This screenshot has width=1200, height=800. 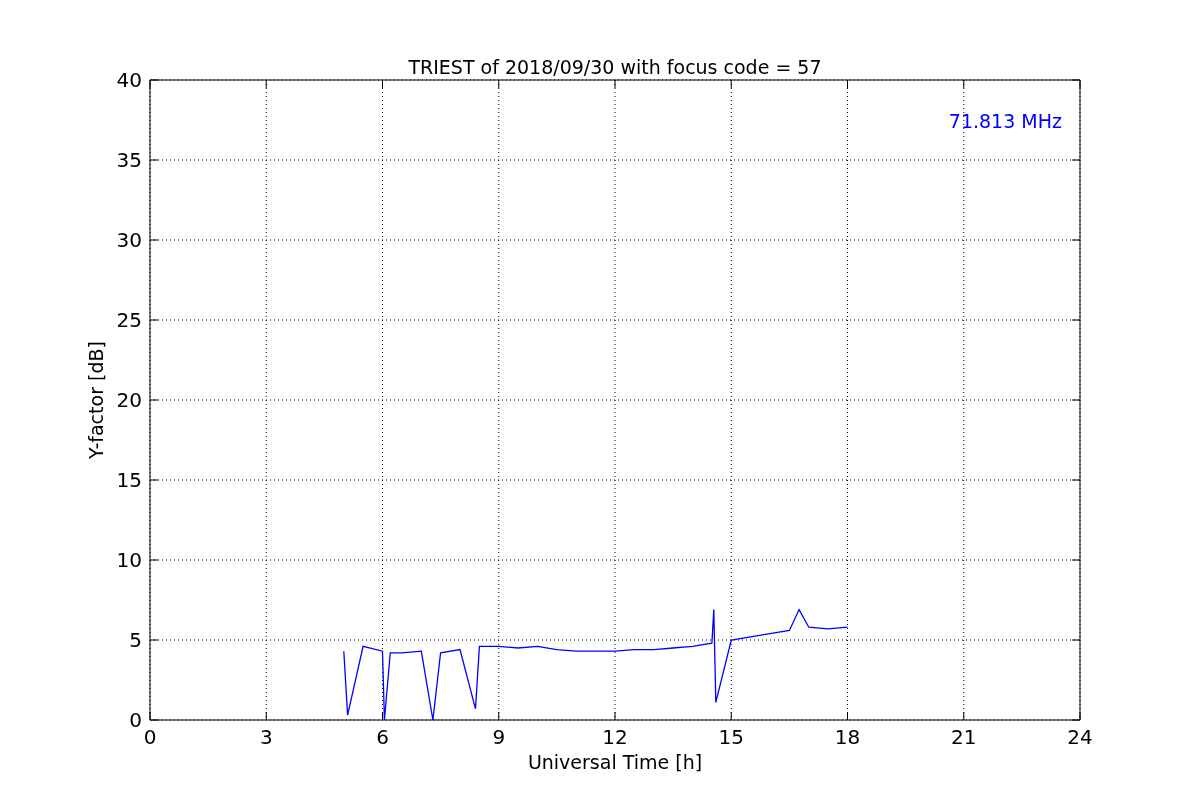 What do you see at coordinates (135, 720) in the screenshot?
I see `y-tick-label: 0` at bounding box center [135, 720].